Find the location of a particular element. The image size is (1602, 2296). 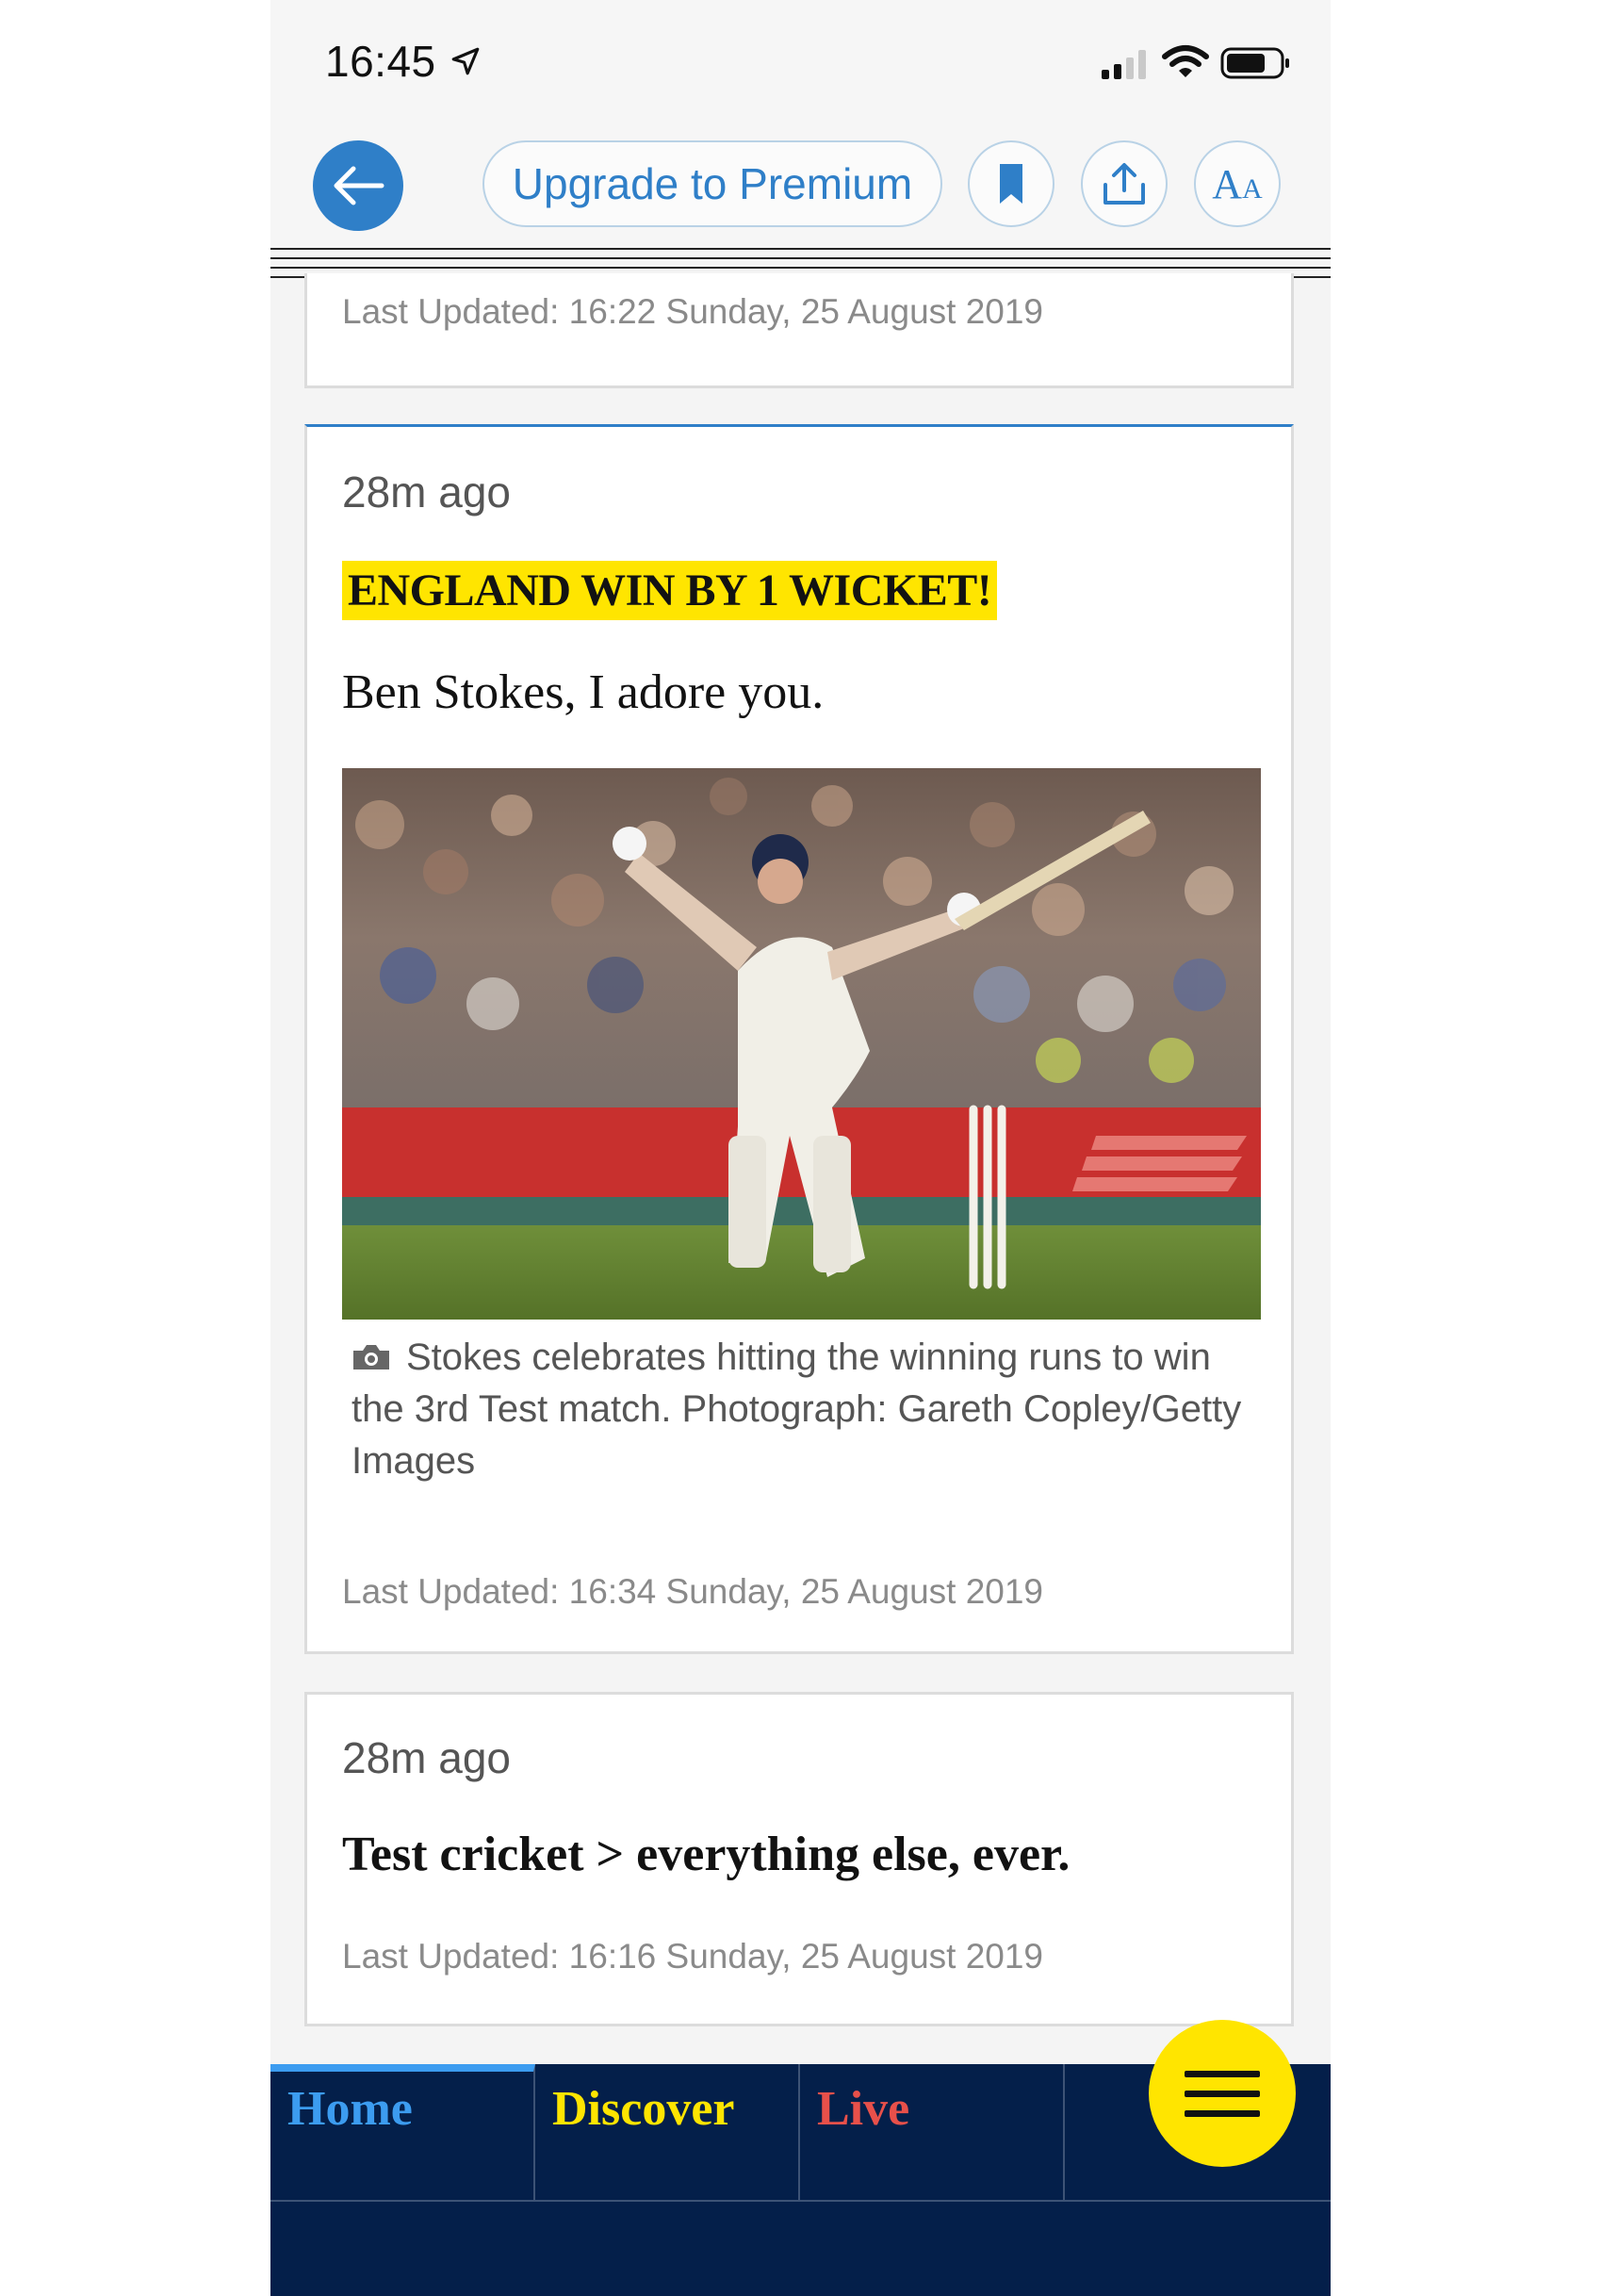

article-photo is located at coordinates (801, 1044).